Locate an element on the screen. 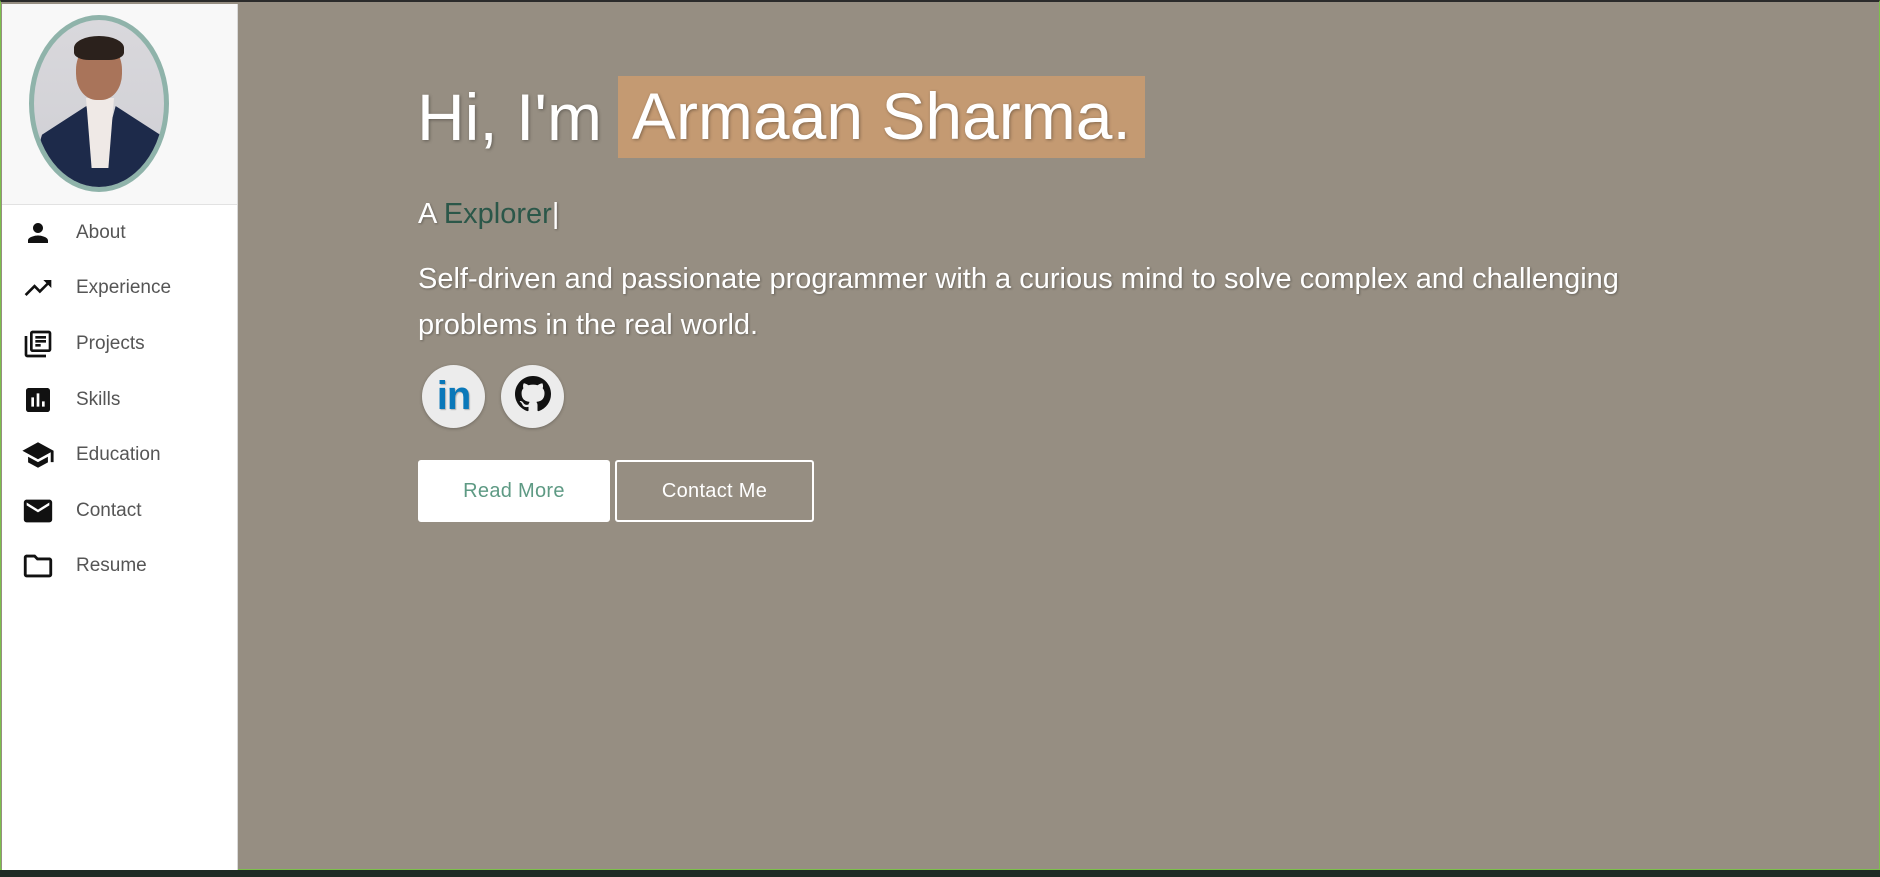  typed-role: Explorer is located at coordinates (497, 214).